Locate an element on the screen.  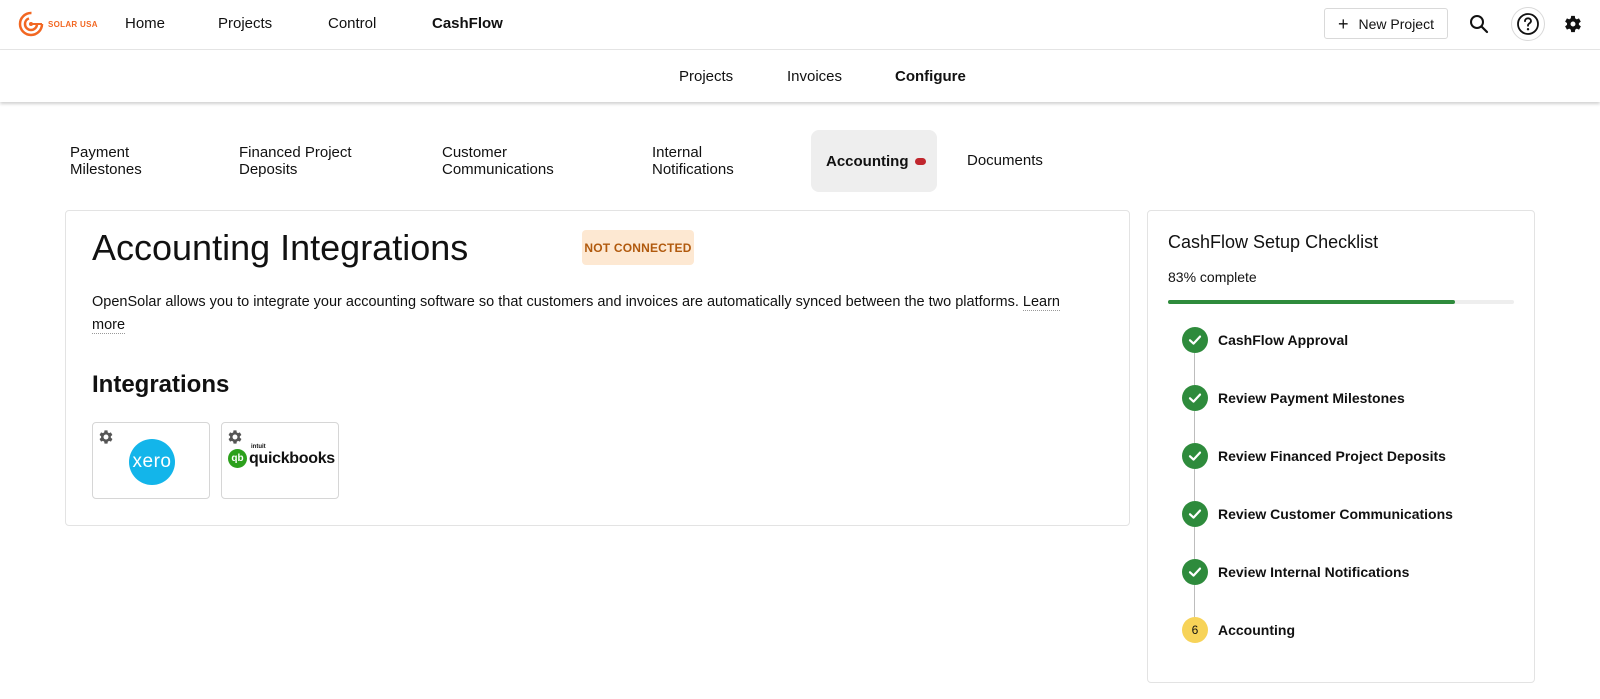
brand-logo: SOLAR USA is located at coordinates (58, 24).